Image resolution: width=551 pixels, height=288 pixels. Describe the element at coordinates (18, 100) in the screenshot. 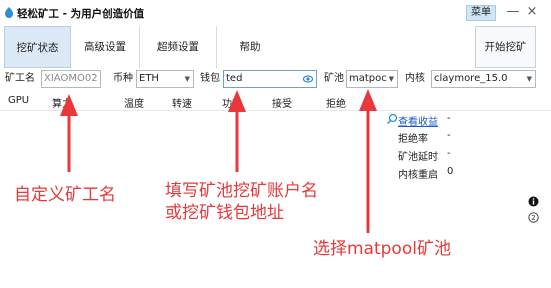

I see `column-header: GPU` at that location.